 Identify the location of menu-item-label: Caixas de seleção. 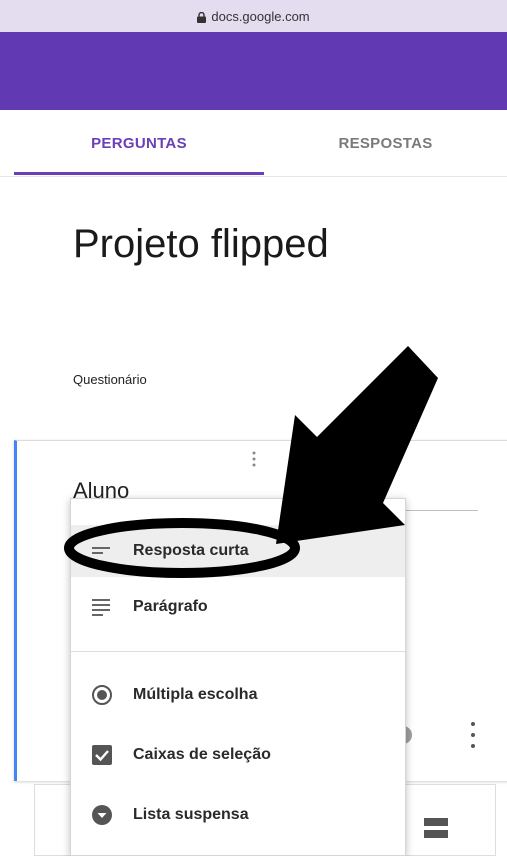
(202, 754).